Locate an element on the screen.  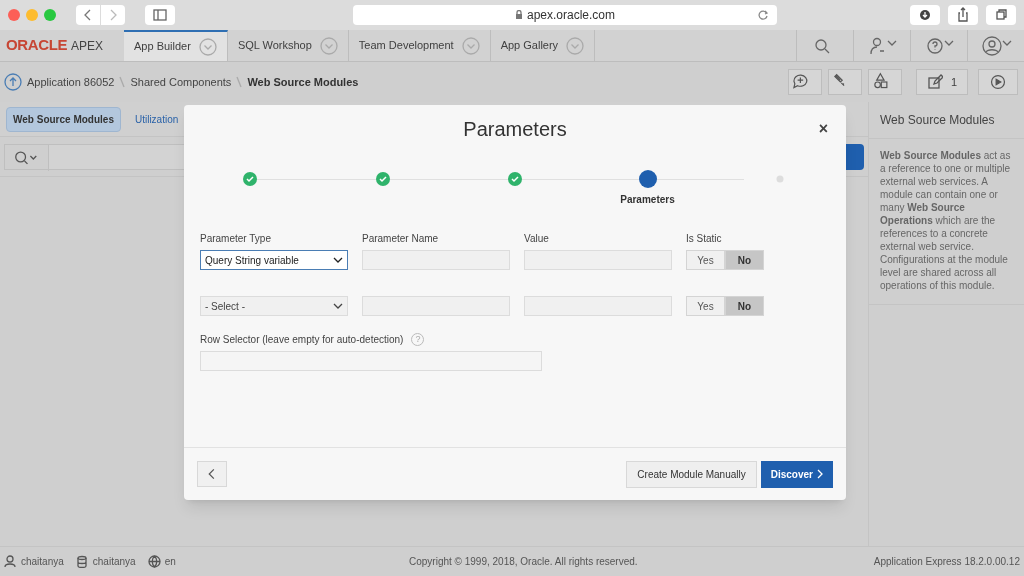
column-label: Parameter Type is located at coordinates (236, 239).